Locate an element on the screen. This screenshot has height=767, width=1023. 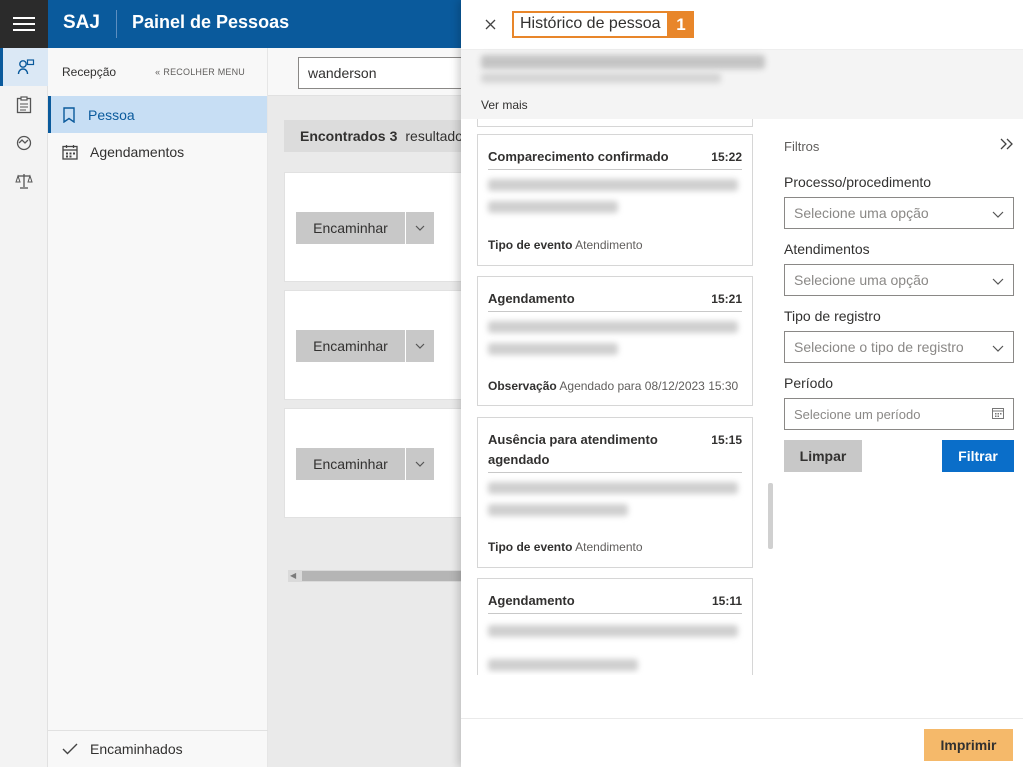
event-header: Comparecimento confirmado 15:22 is located at coordinates (615, 158).